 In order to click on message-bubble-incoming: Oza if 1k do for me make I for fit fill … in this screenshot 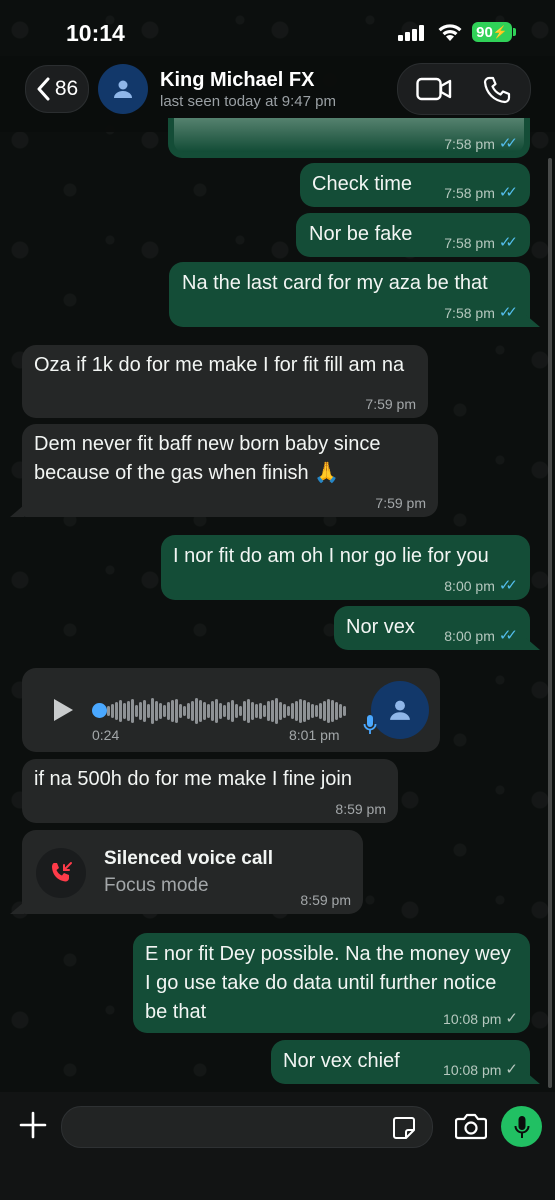, I will do `click(225, 381)`.